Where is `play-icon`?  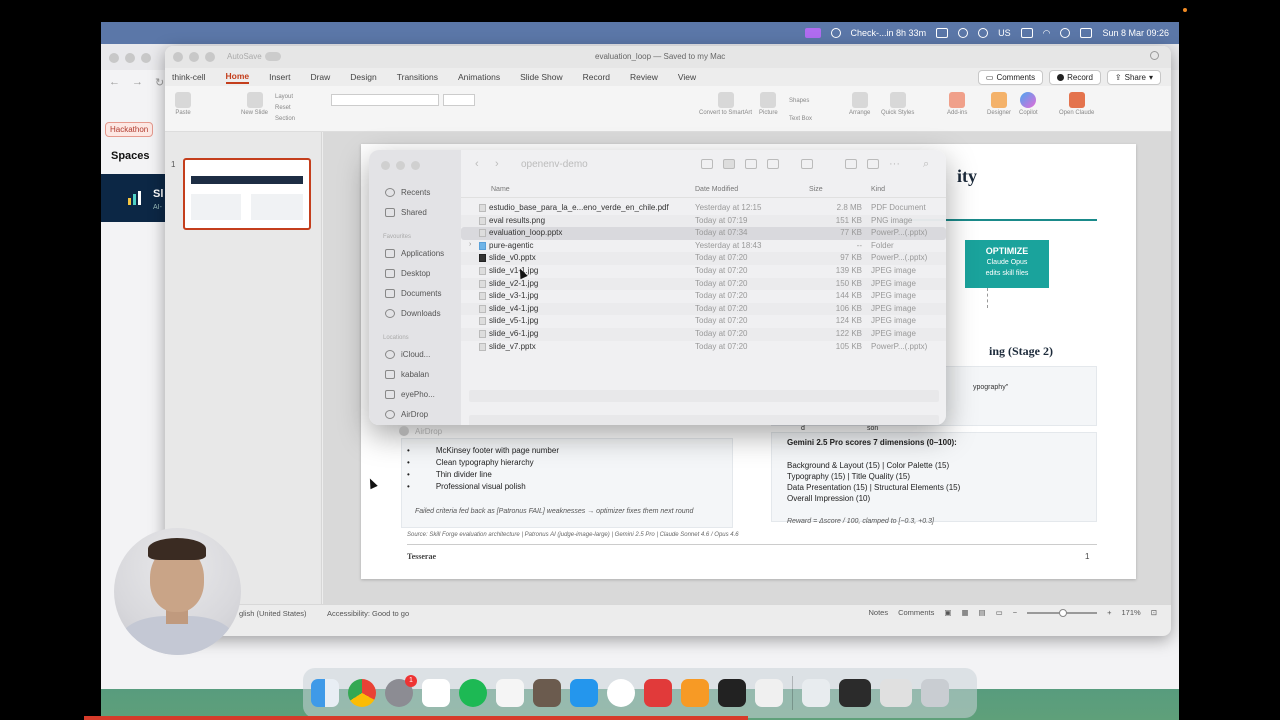
play-icon is located at coordinates (983, 33).